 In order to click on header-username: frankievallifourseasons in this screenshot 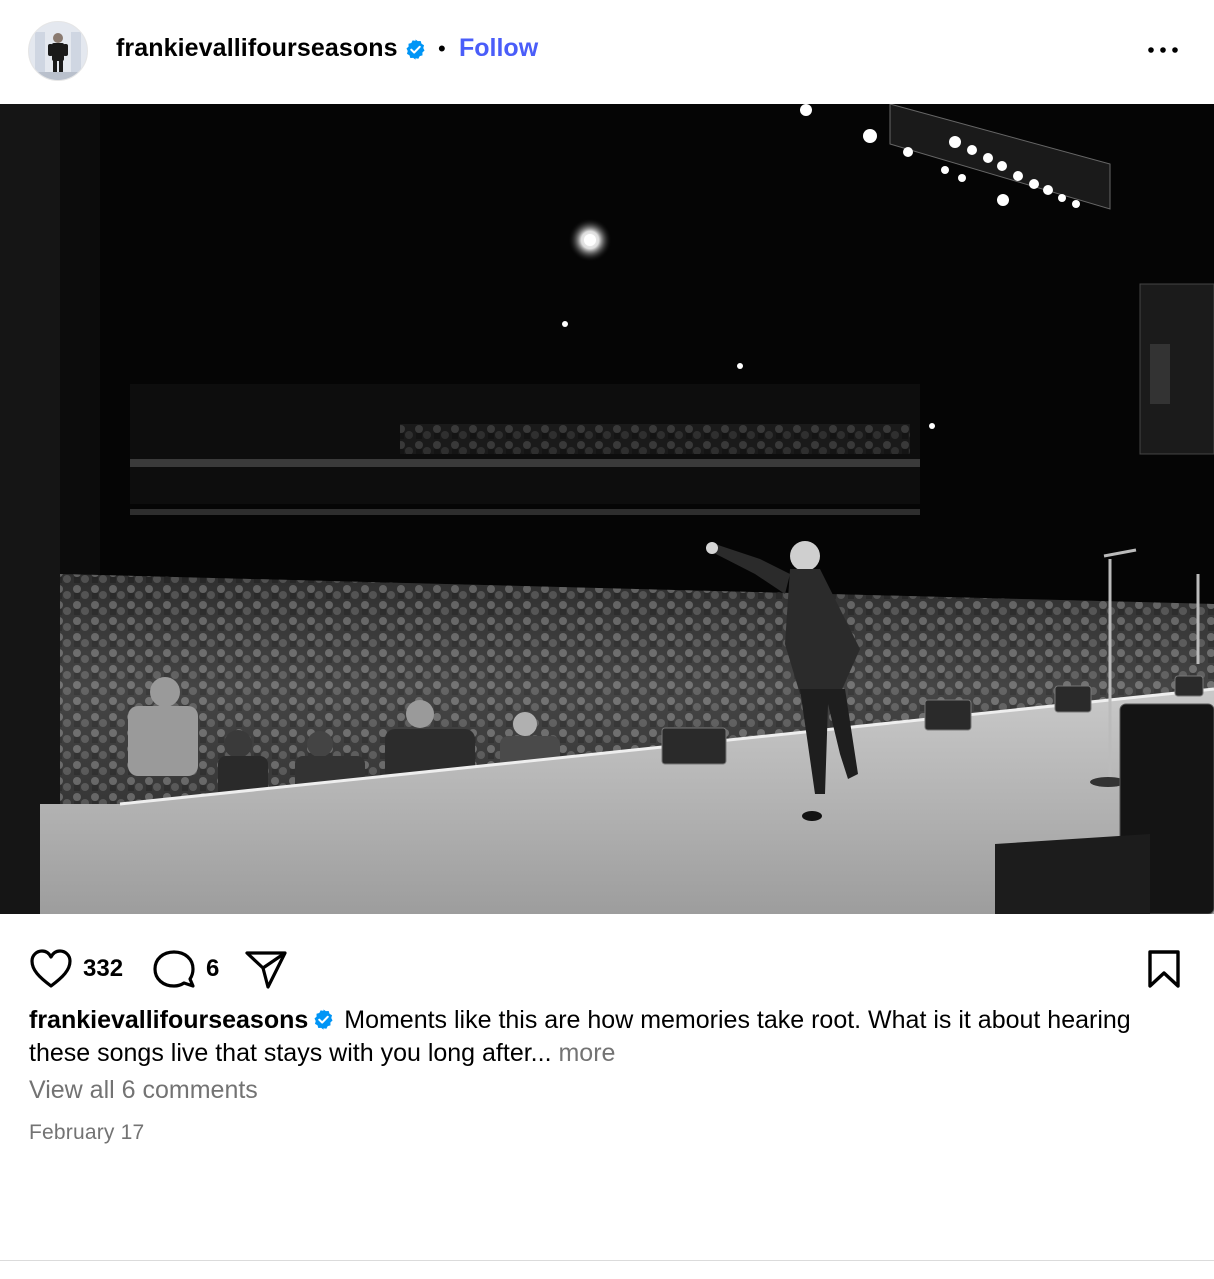, I will do `click(257, 48)`.